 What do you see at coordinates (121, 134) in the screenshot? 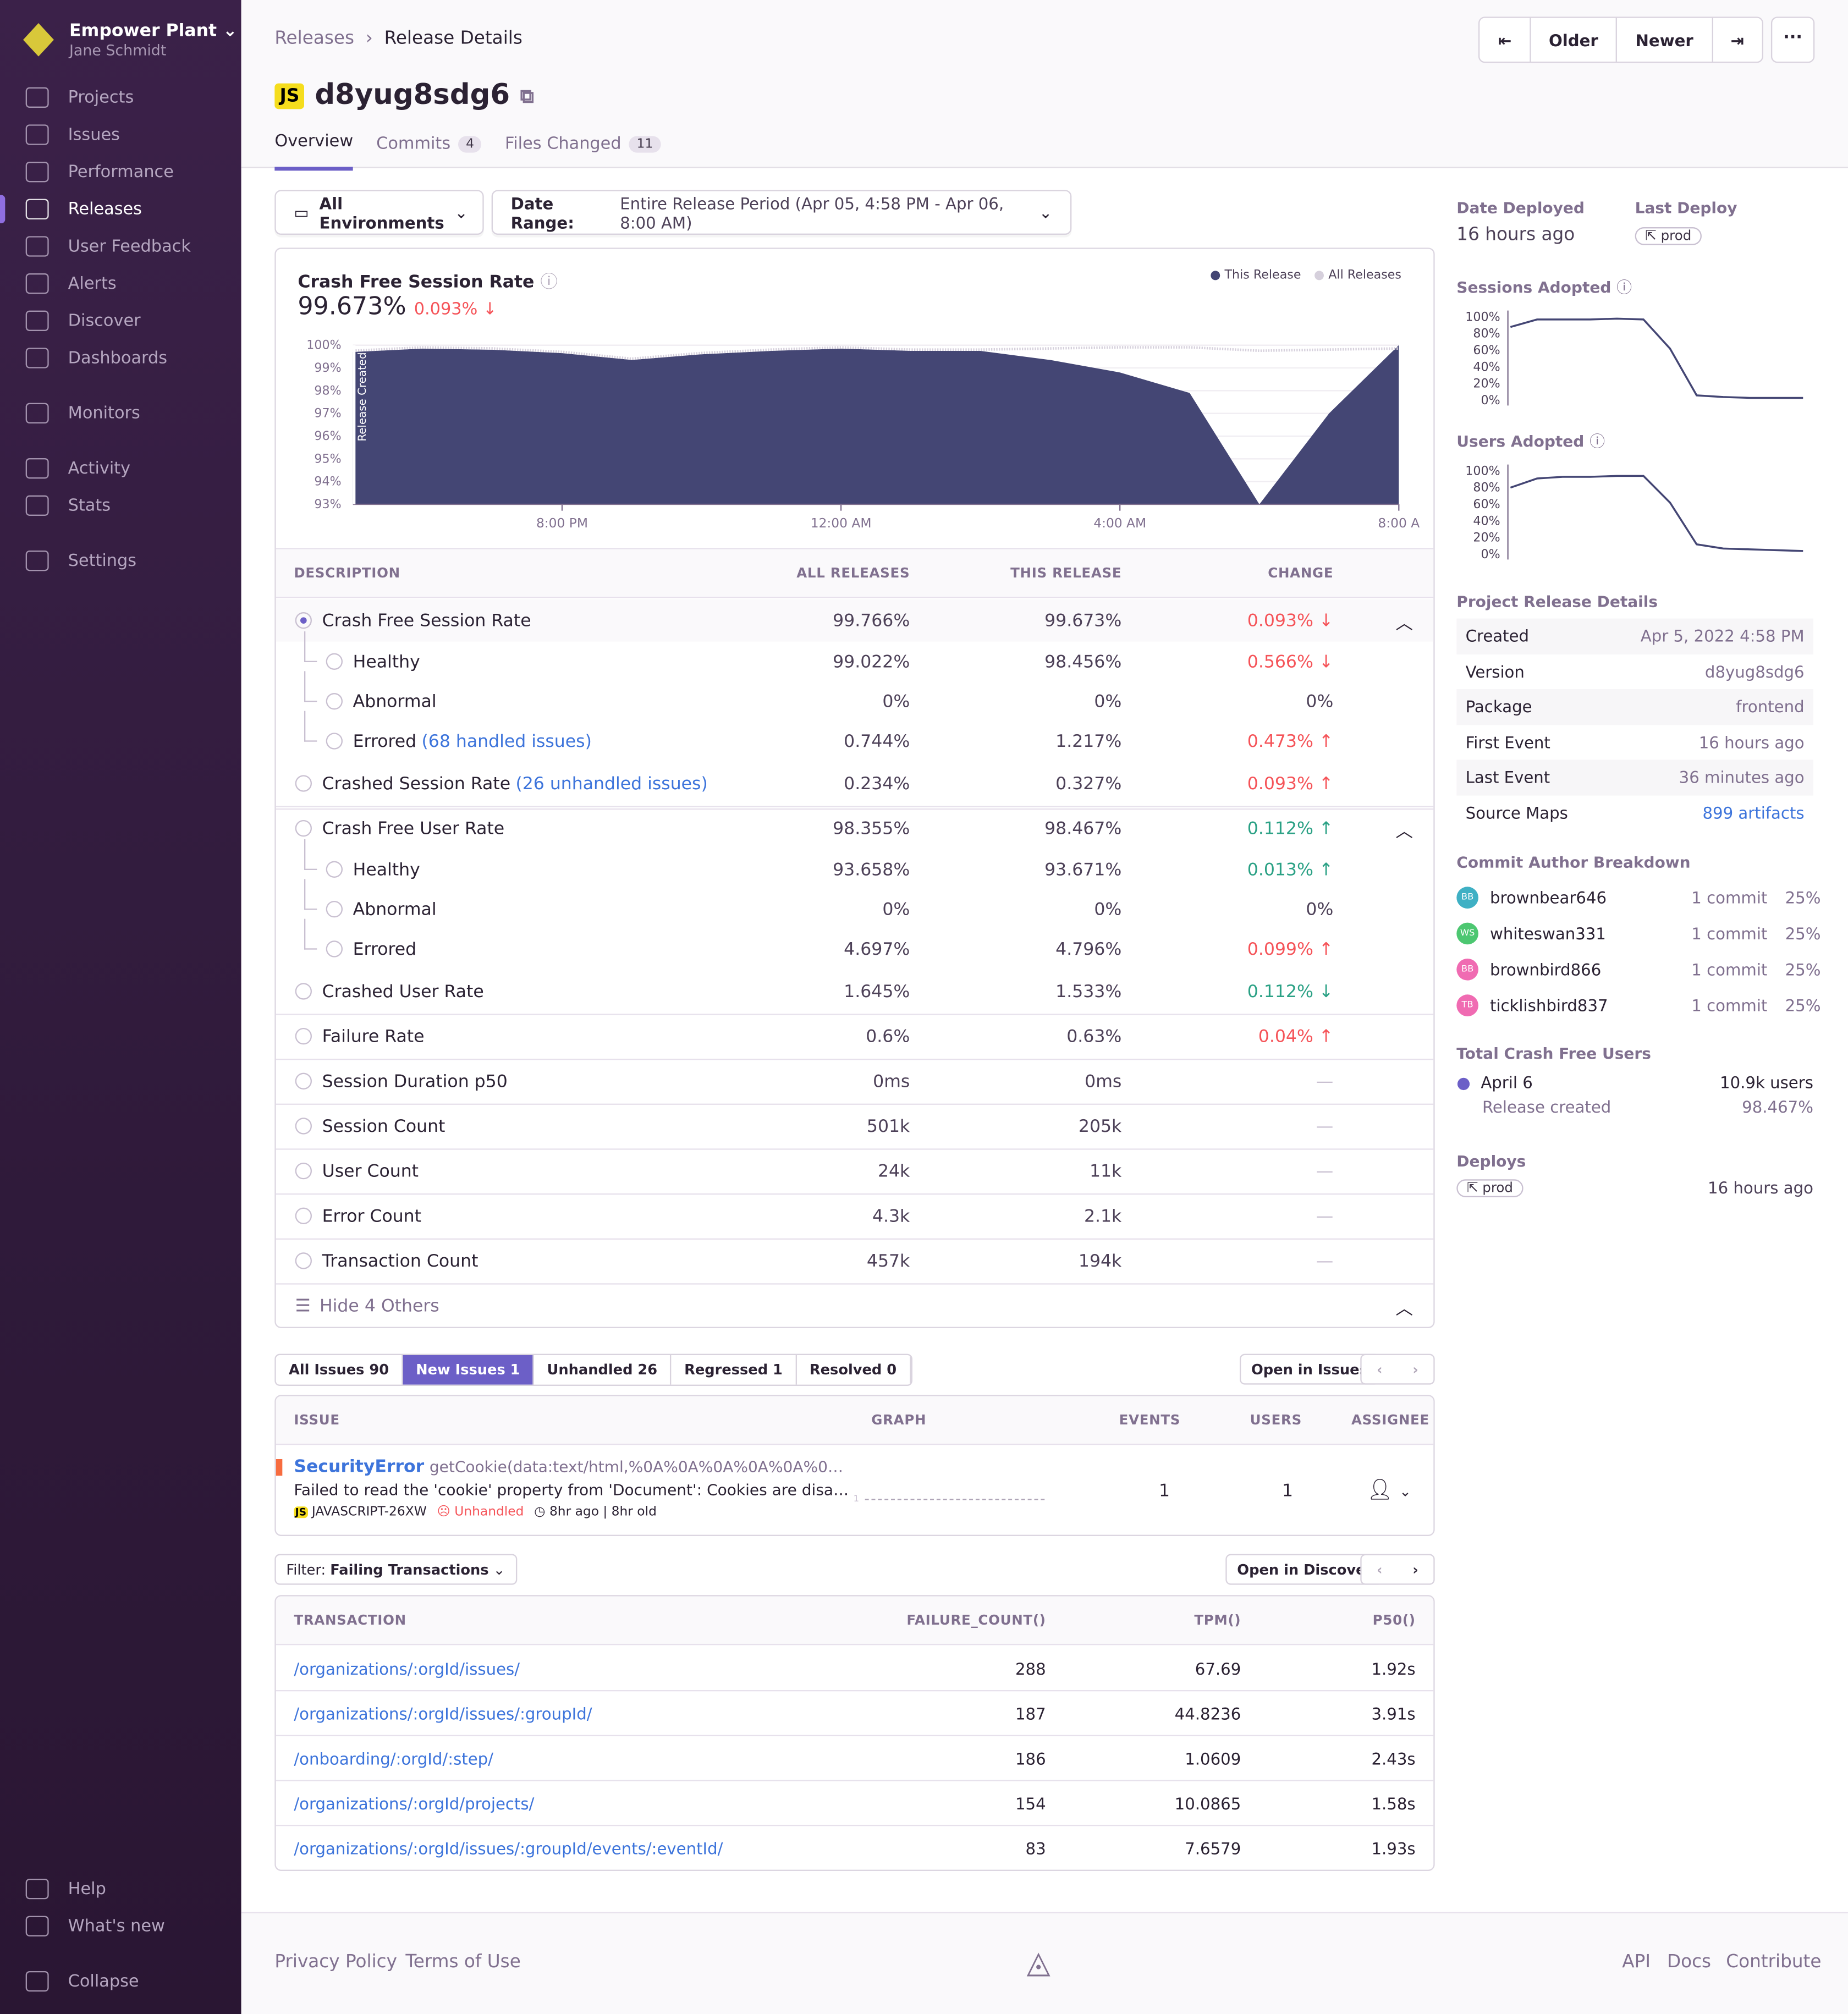
I see `sidebar-item-issues: Issues` at bounding box center [121, 134].